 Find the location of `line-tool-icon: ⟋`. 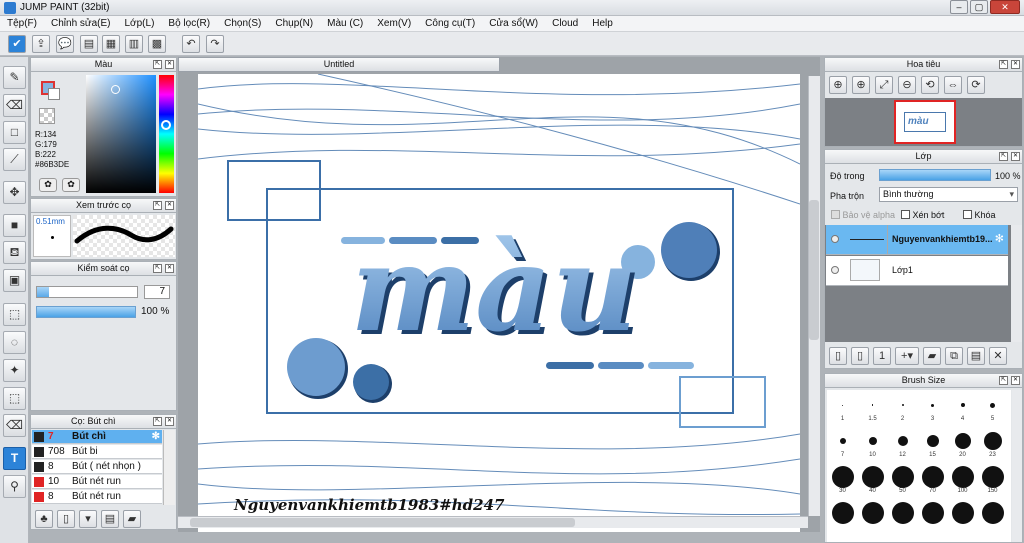

line-tool-icon: ⟋ is located at coordinates (14, 159).